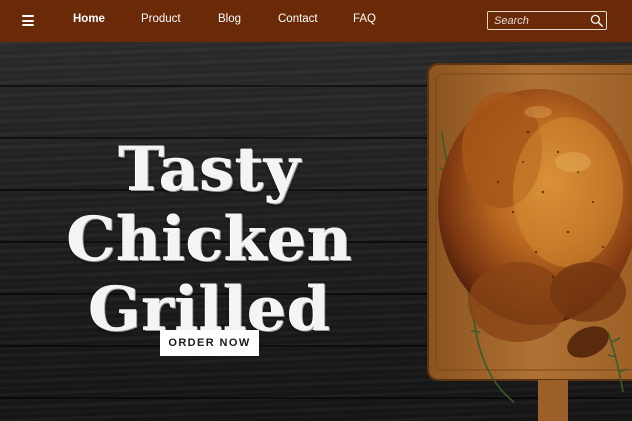  Describe the element at coordinates (161, 19) in the screenshot. I see `nav-link-product: Product` at that location.